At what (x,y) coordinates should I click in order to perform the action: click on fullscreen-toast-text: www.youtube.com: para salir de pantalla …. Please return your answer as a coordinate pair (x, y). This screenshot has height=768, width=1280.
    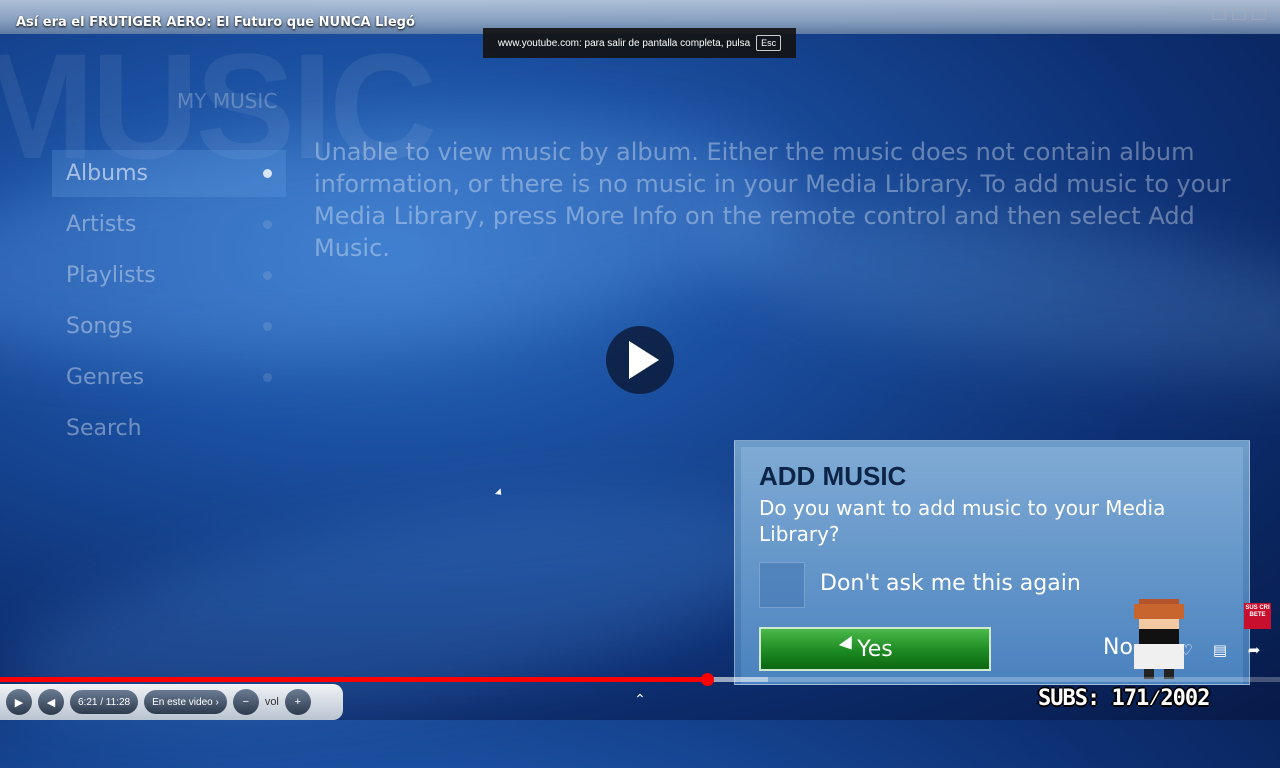
    Looking at the image, I should click on (624, 43).